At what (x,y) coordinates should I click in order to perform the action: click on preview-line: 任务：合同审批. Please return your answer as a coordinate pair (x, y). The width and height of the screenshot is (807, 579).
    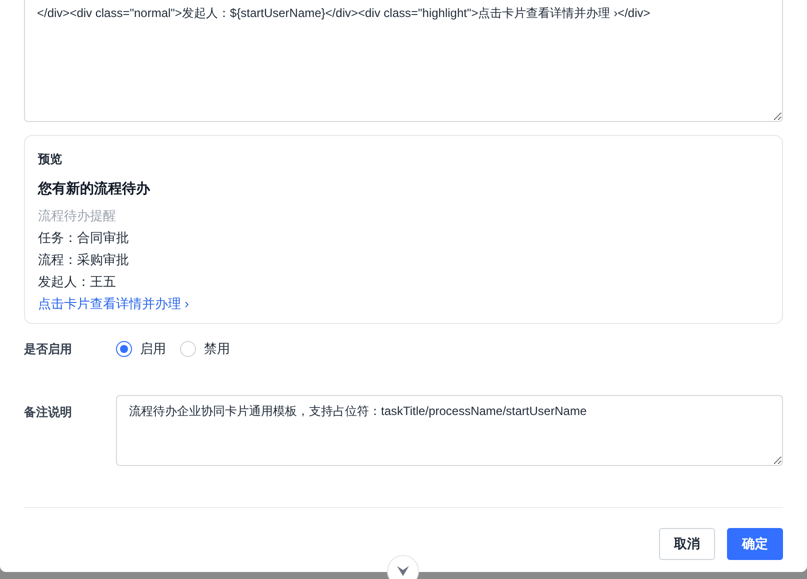
    Looking at the image, I should click on (84, 238).